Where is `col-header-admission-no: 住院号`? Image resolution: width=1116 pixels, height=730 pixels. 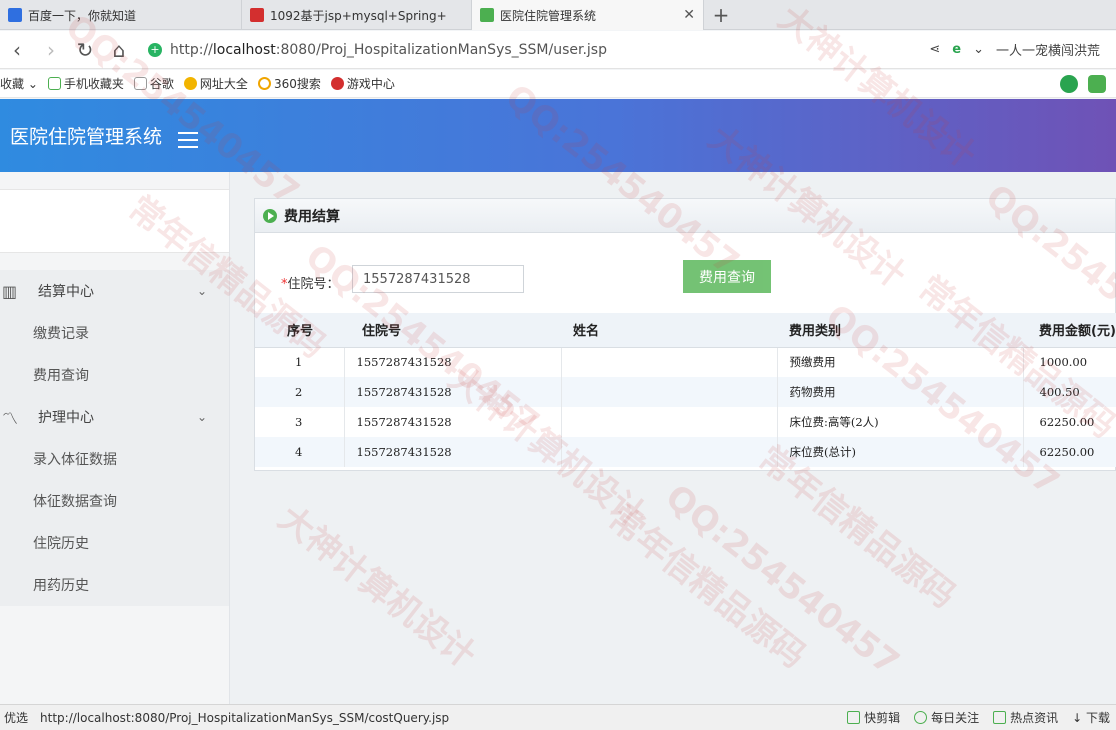 col-header-admission-no: 住院号 is located at coordinates (452, 330).